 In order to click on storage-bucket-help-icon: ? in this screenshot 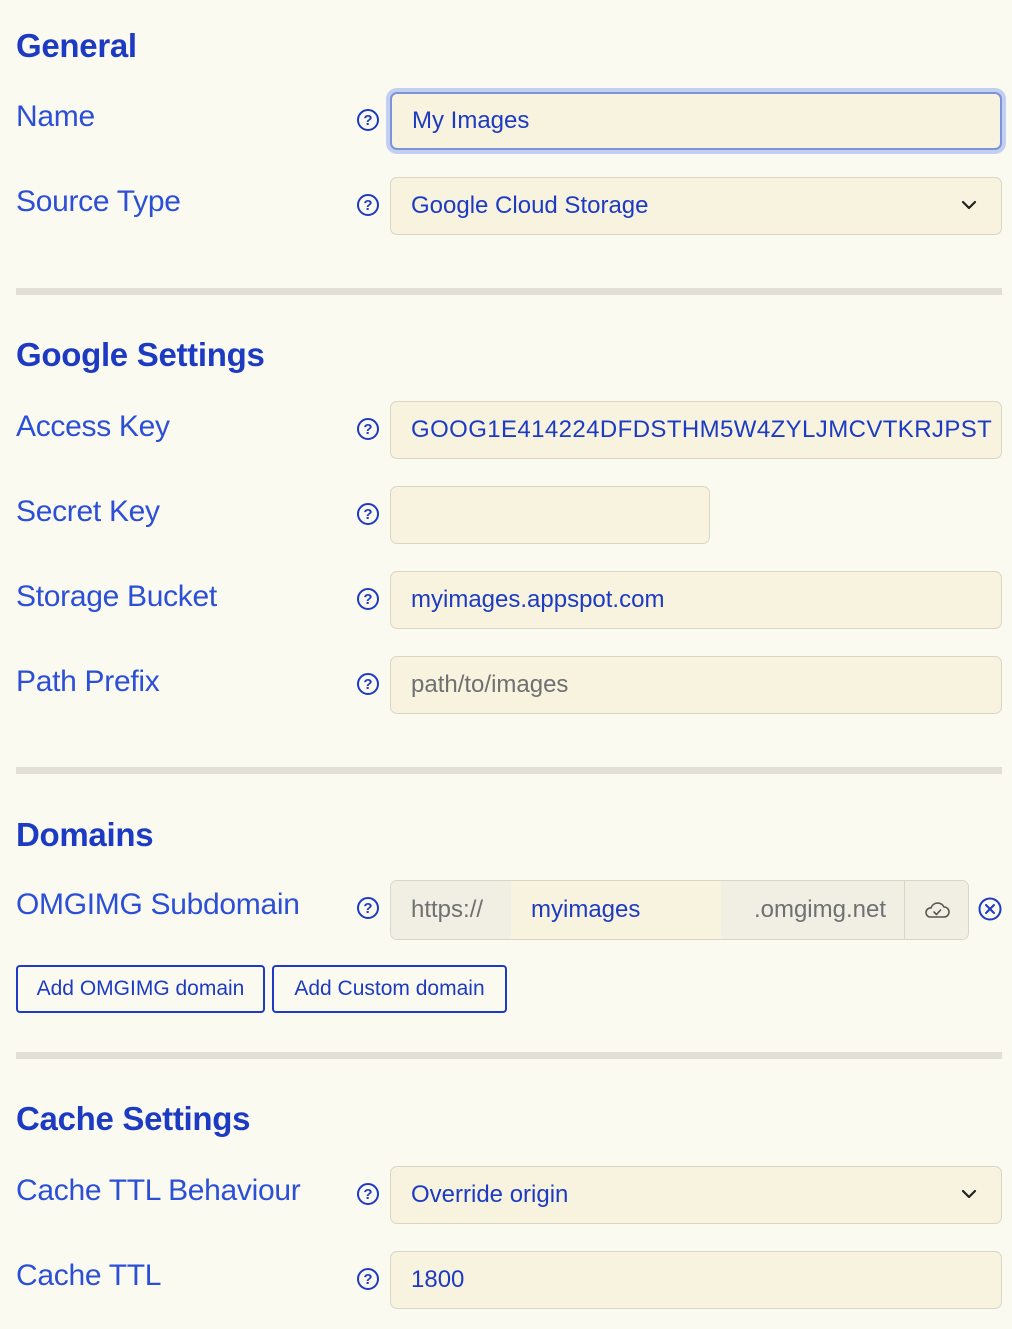, I will do `click(368, 599)`.